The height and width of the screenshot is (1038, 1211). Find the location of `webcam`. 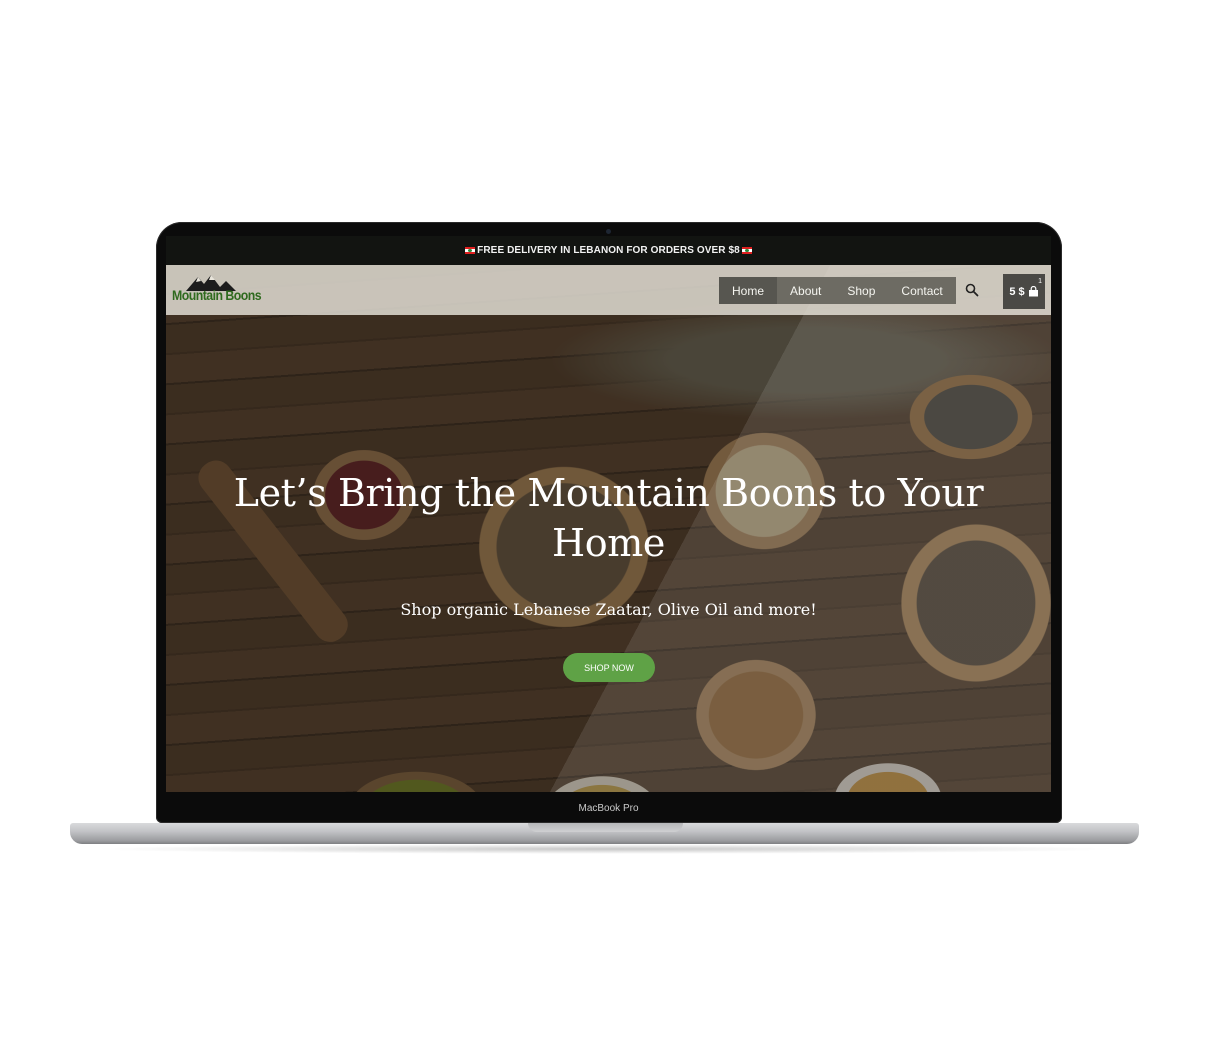

webcam is located at coordinates (608, 231).